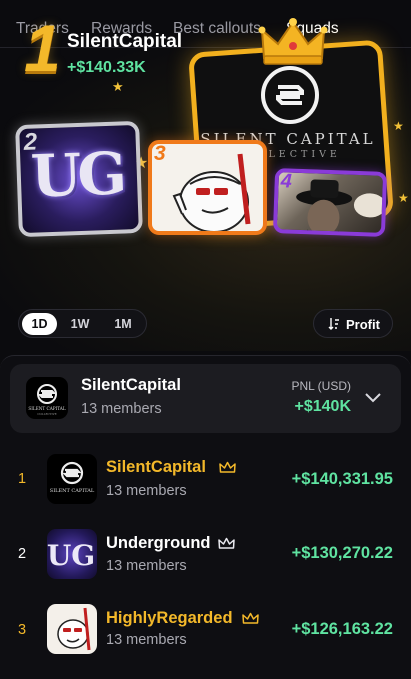 The width and height of the screenshot is (411, 679). I want to click on highlyregarded-mascot-image, so click(211, 192).